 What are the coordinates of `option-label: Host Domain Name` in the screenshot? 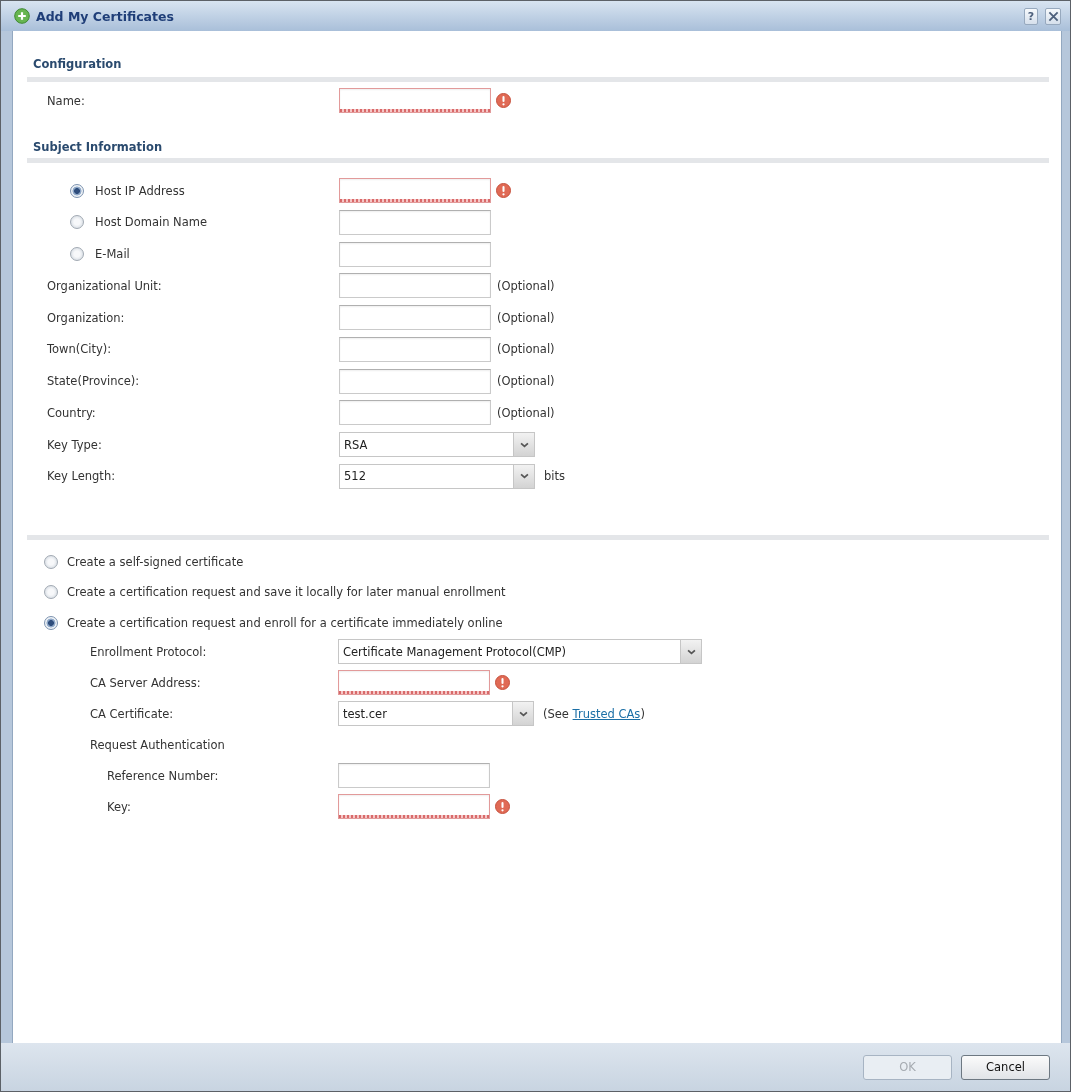 It's located at (152, 222).